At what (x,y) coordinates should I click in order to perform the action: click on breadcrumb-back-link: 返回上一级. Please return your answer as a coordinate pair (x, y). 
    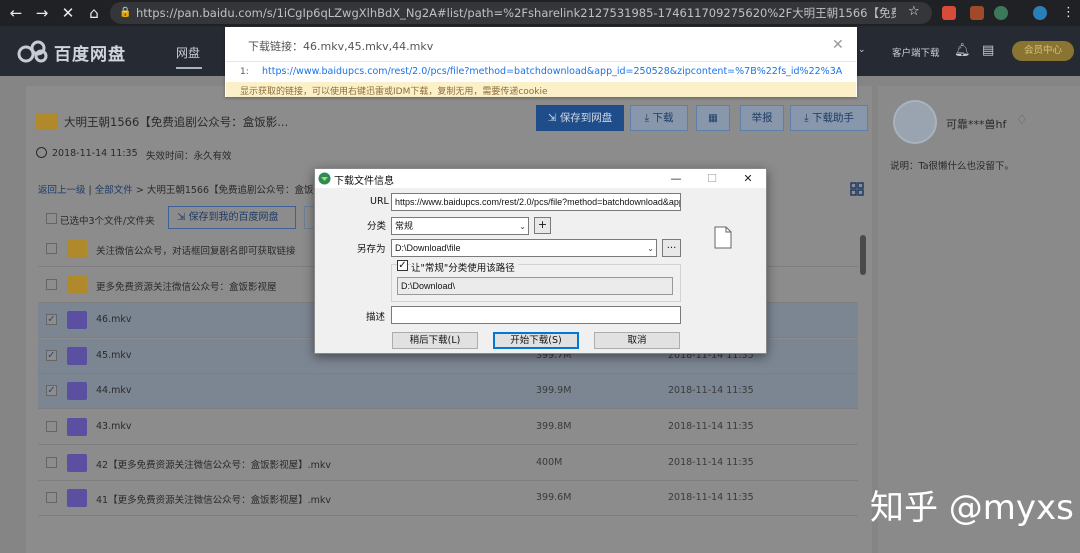
    Looking at the image, I should click on (62, 190).